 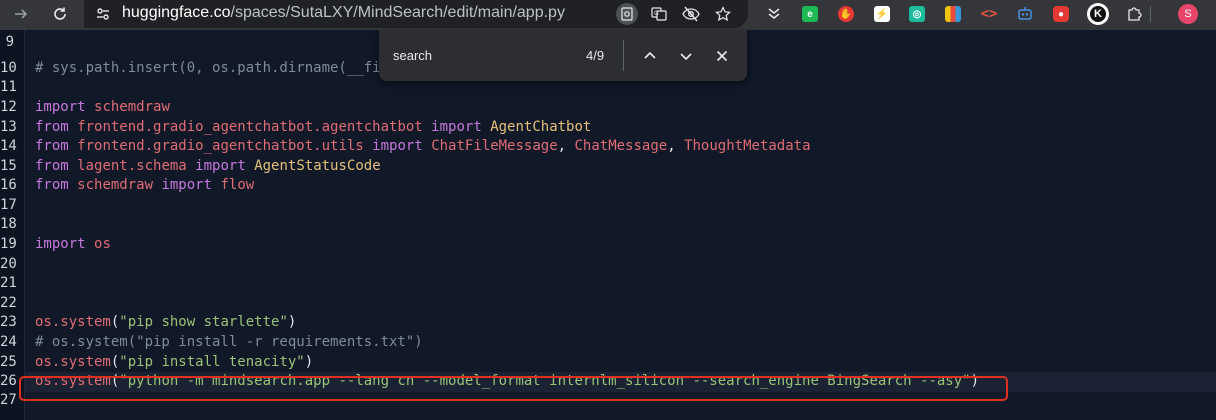 What do you see at coordinates (8, 68) in the screenshot?
I see `line-number: 10` at bounding box center [8, 68].